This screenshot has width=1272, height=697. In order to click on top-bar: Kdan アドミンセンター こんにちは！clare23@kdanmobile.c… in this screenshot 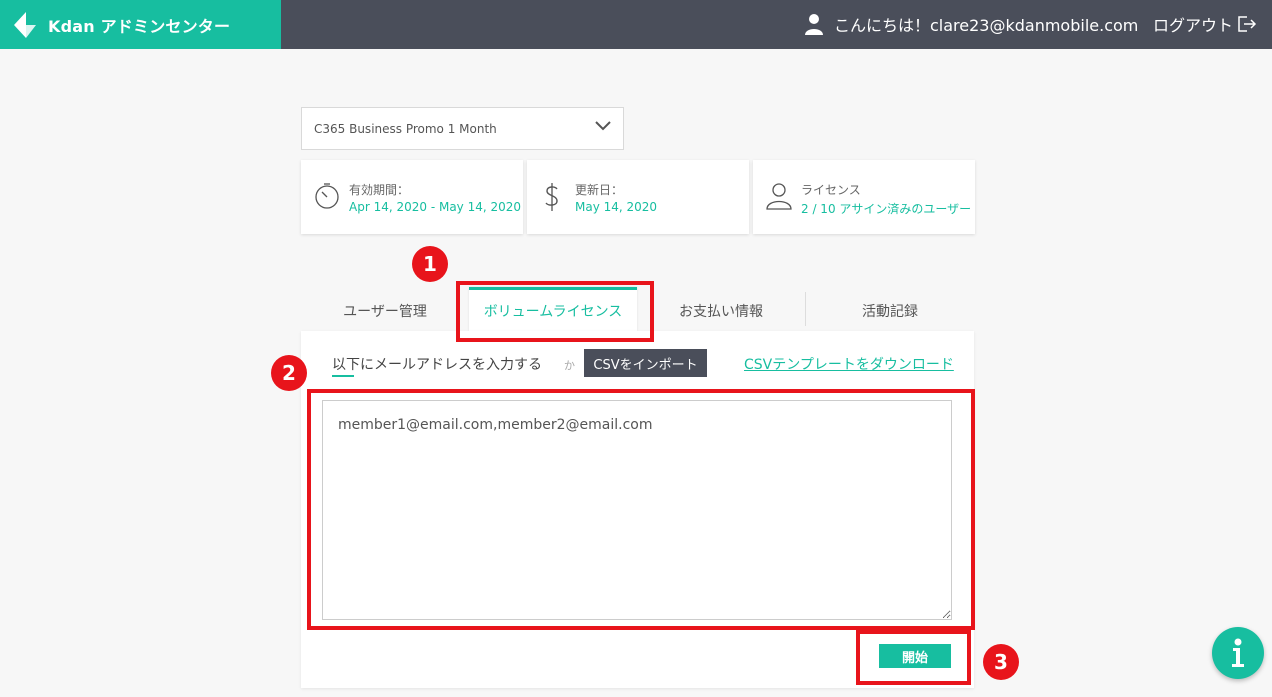, I will do `click(636, 24)`.